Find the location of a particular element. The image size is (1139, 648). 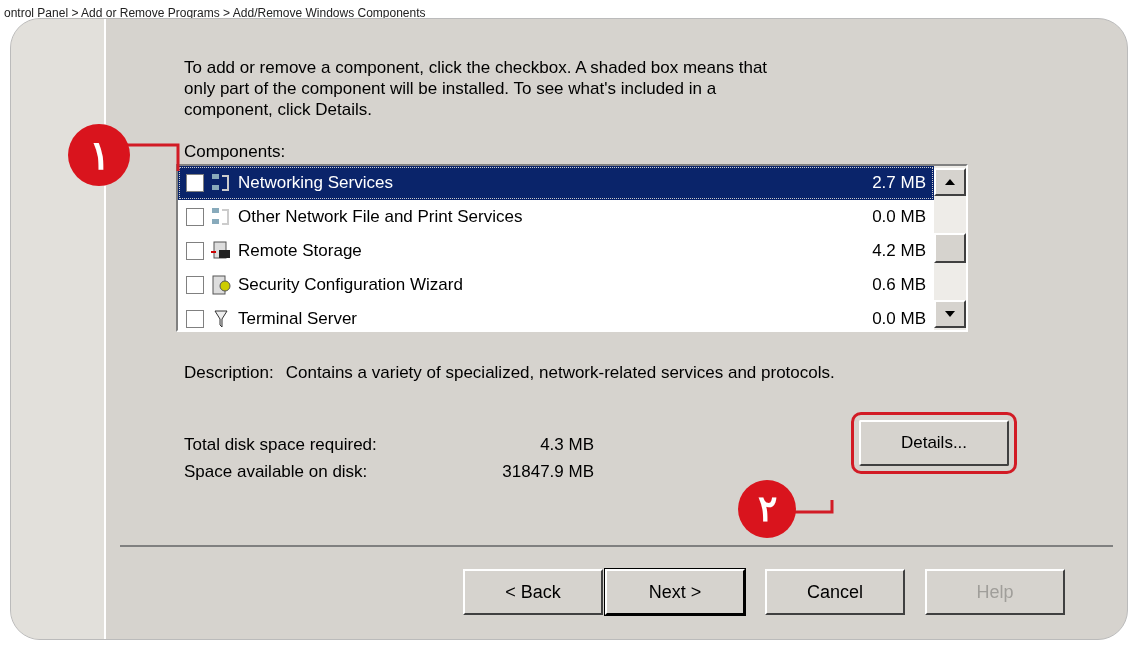

component-row: Remote Storage 4.2 MB is located at coordinates (556, 251).